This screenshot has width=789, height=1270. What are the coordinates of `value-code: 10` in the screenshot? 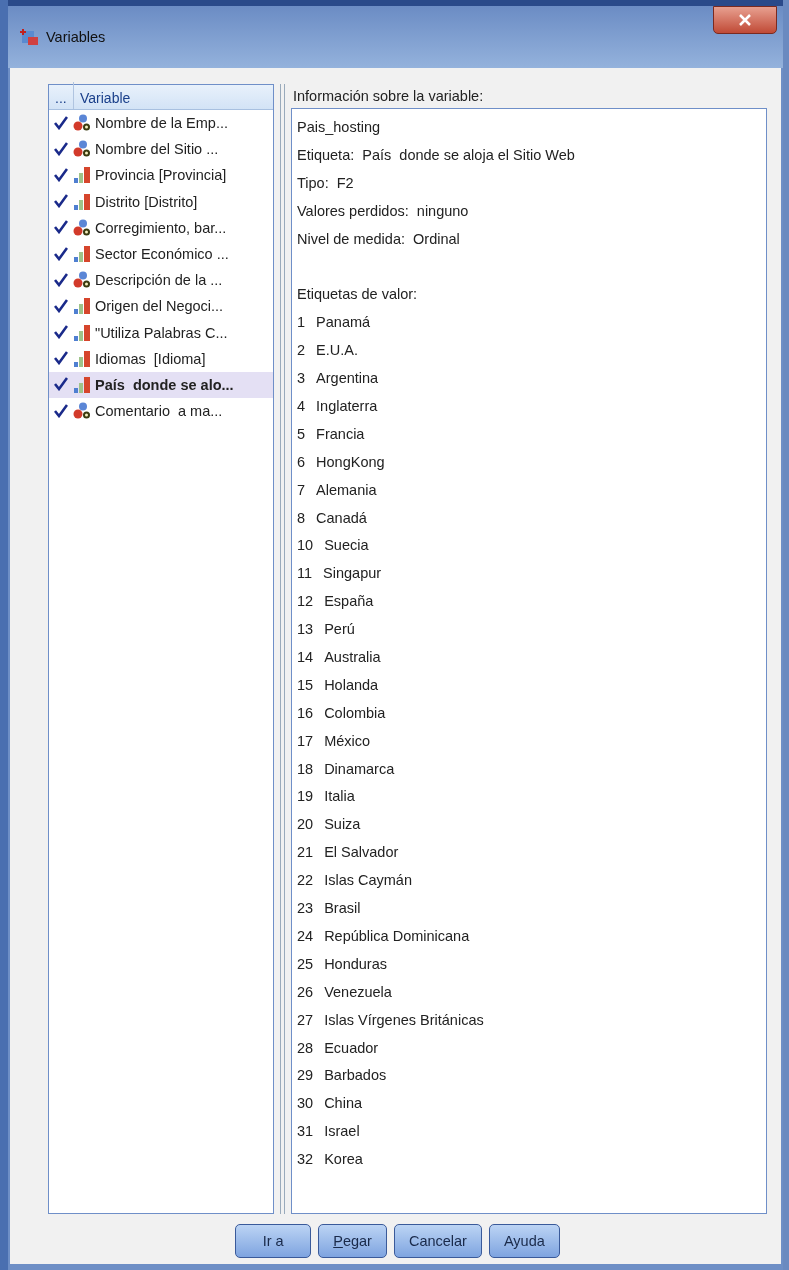 It's located at (305, 546).